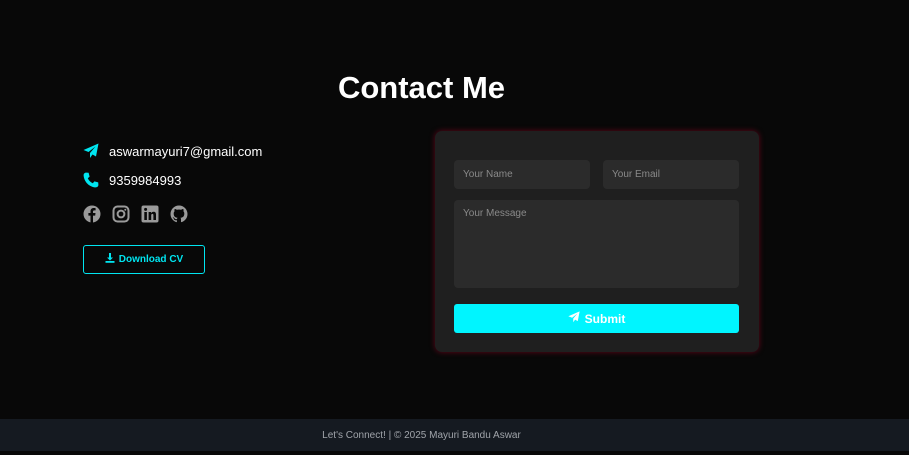  What do you see at coordinates (91, 180) in the screenshot?
I see `phone-icon` at bounding box center [91, 180].